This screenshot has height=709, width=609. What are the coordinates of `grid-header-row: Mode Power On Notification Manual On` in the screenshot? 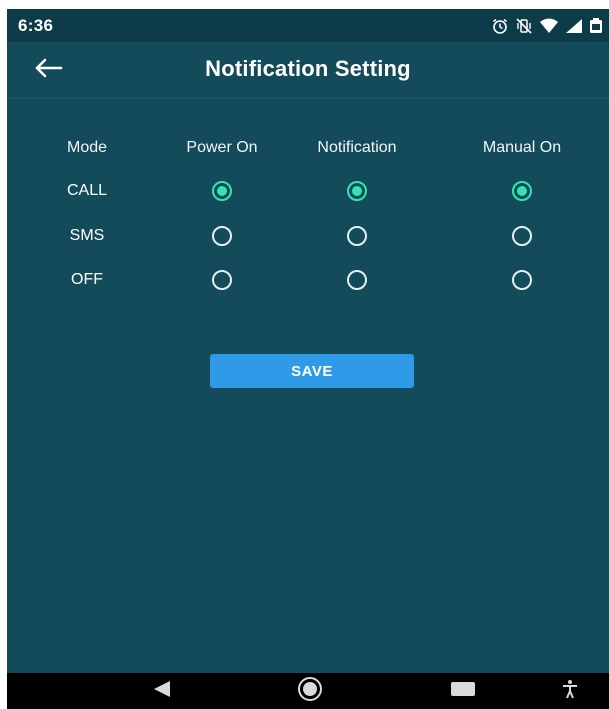 It's located at (308, 148).